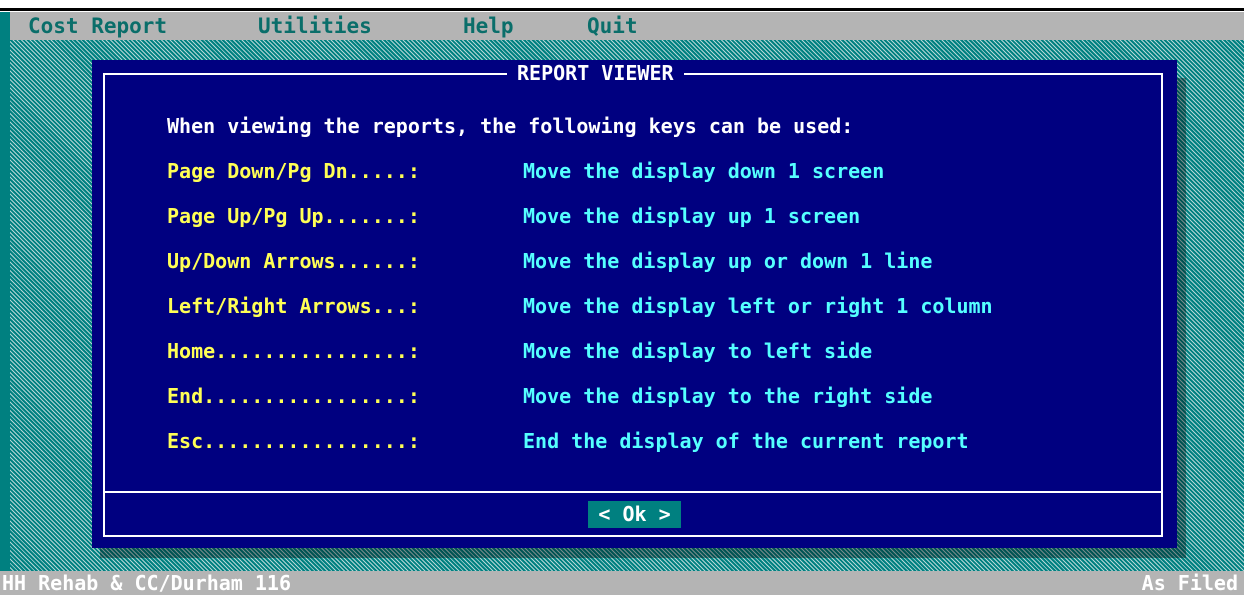 The width and height of the screenshot is (1244, 595). Describe the element at coordinates (622, 9) in the screenshot. I see `window-top-line` at that location.